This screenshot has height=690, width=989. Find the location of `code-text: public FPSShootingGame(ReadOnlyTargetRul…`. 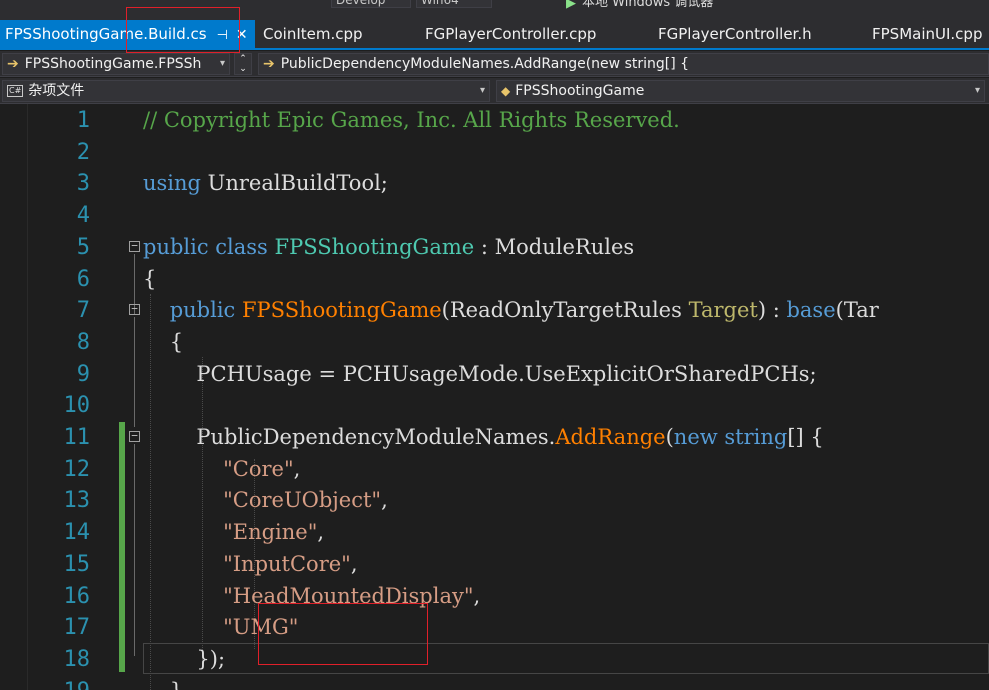

code-text: public FPSShootingGame(ReadOnlyTargetRul… is located at coordinates (511, 310).